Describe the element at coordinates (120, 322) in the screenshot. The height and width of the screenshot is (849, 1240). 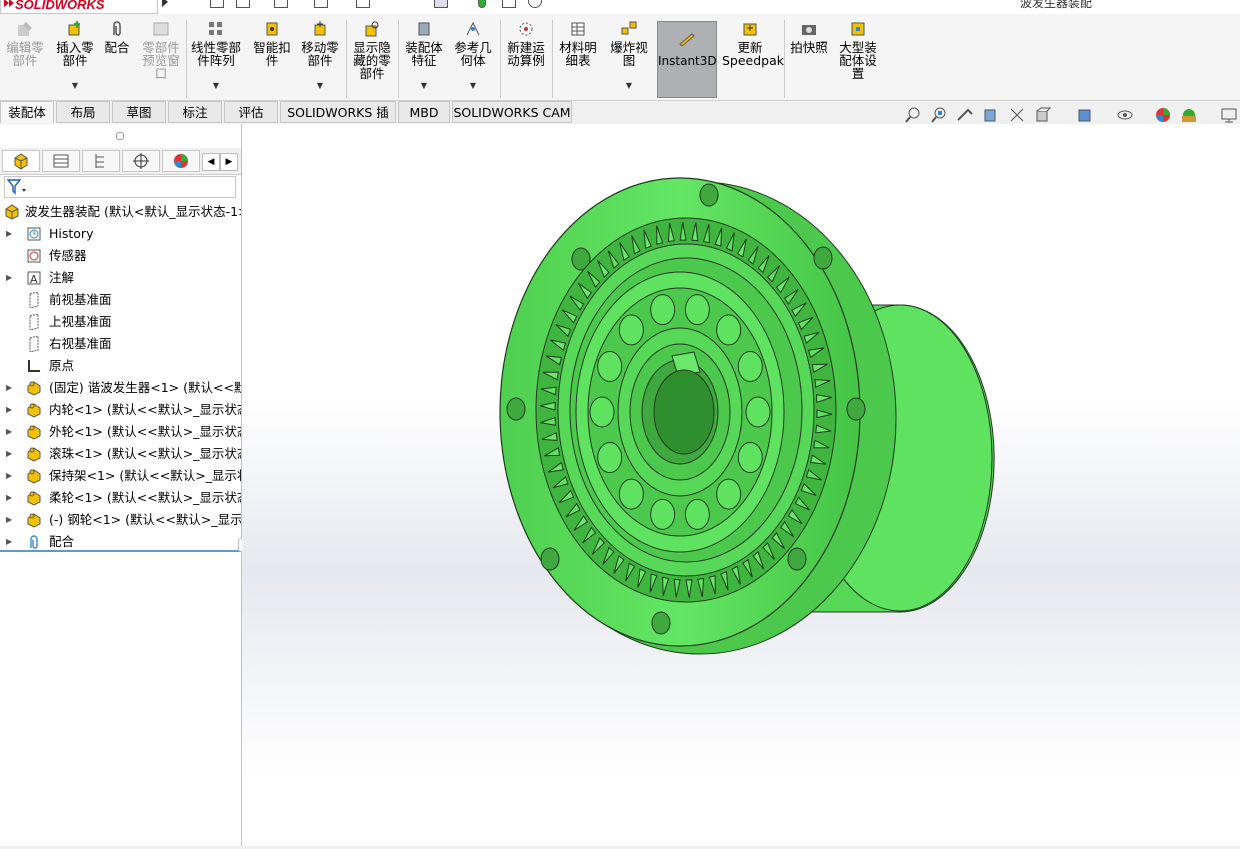
I see `tree-item: 上视基准面` at that location.